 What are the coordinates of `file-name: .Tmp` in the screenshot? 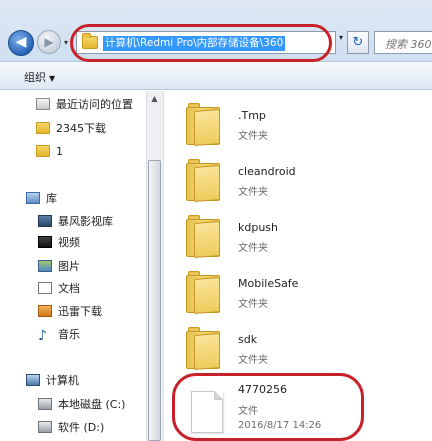 It's located at (252, 115).